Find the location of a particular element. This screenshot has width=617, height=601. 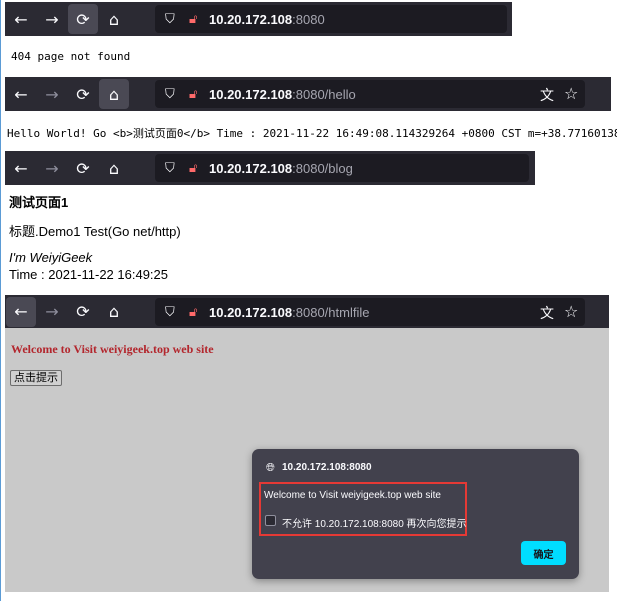

url-path: :8080/blog is located at coordinates (322, 168).